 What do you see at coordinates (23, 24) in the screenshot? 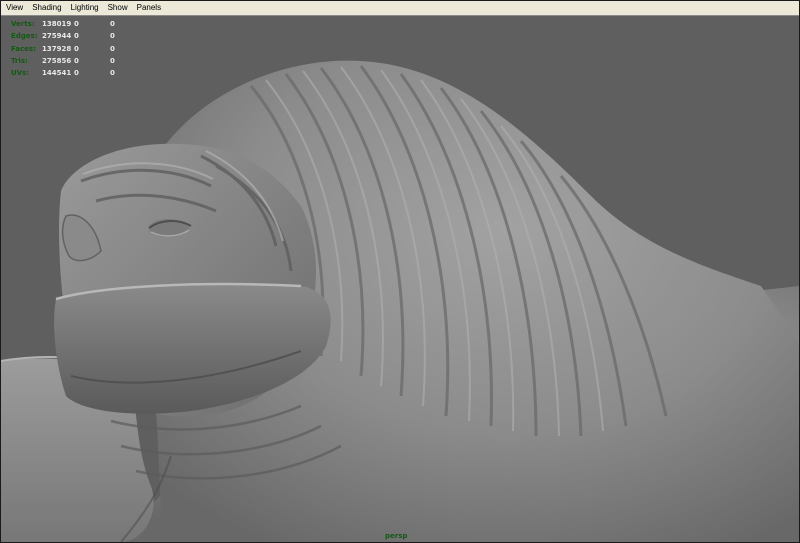
I see `hud-label: Verts:` at bounding box center [23, 24].